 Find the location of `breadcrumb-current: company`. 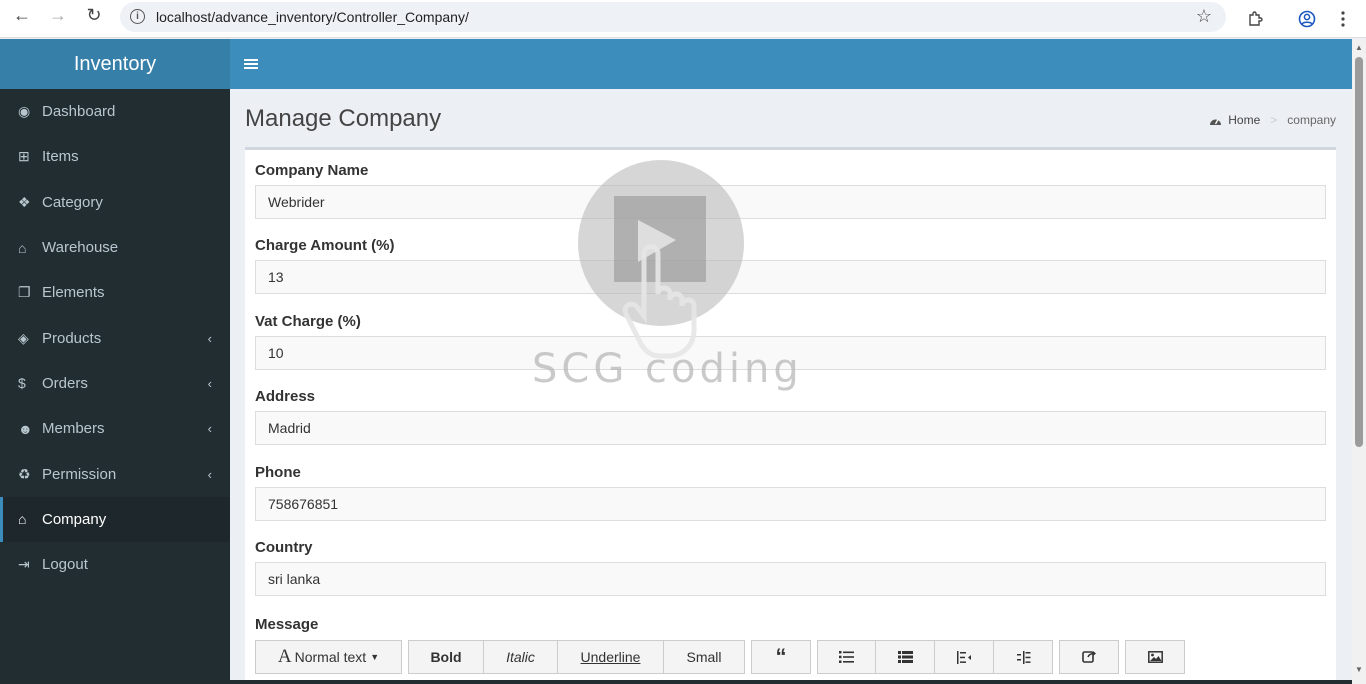

breadcrumb-current: company is located at coordinates (1311, 120).